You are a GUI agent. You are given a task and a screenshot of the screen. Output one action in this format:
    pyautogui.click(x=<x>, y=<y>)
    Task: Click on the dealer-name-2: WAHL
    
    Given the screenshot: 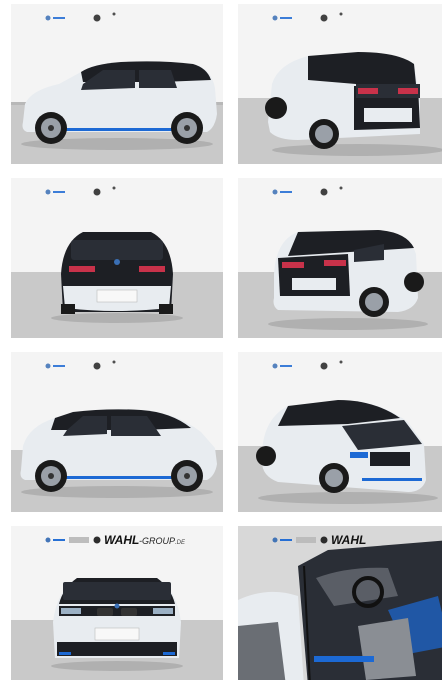 What is the action you would take?
    pyautogui.click(x=348, y=540)
    